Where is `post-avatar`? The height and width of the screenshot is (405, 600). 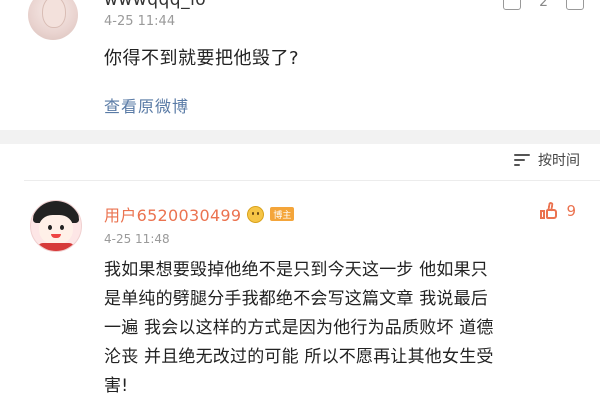 post-avatar is located at coordinates (53, 20).